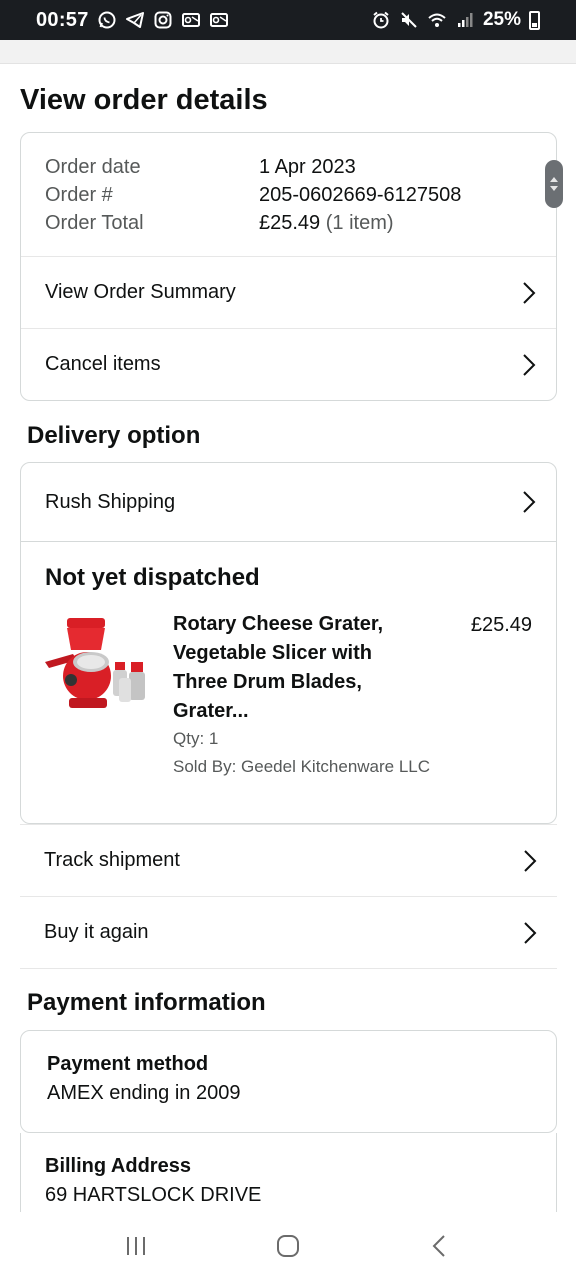 This screenshot has height=1280, width=576. What do you see at coordinates (288, 932) in the screenshot?
I see `buy-it-again-row: Buy it again` at bounding box center [288, 932].